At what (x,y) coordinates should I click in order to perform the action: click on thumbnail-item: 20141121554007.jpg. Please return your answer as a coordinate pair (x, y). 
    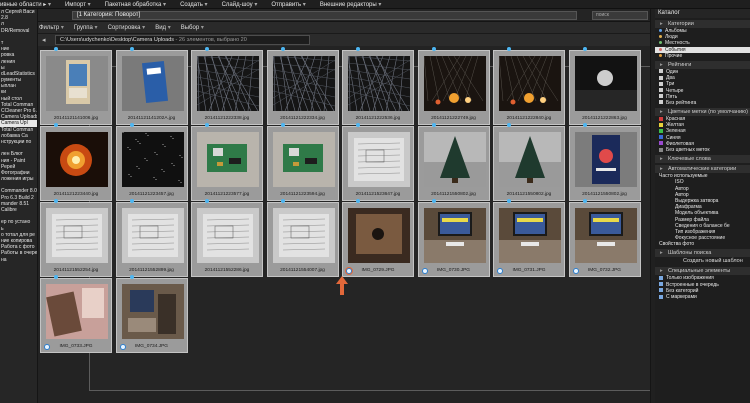
    Looking at the image, I should click on (302, 238).